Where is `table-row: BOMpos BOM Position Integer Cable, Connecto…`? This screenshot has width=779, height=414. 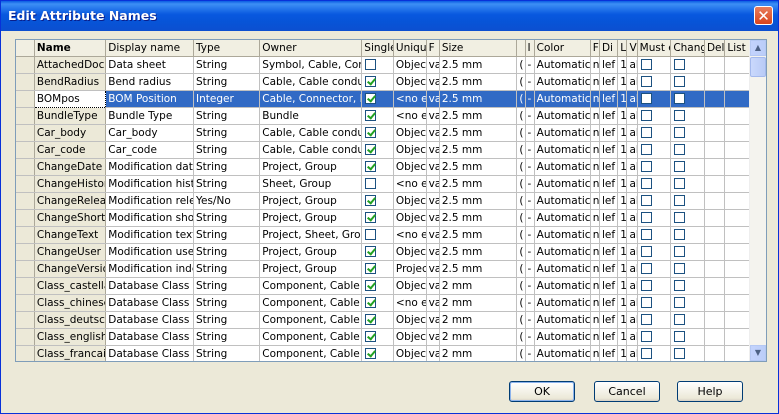
table-row: BOMpos BOM Position Integer Cable, Connecto… is located at coordinates (383, 99).